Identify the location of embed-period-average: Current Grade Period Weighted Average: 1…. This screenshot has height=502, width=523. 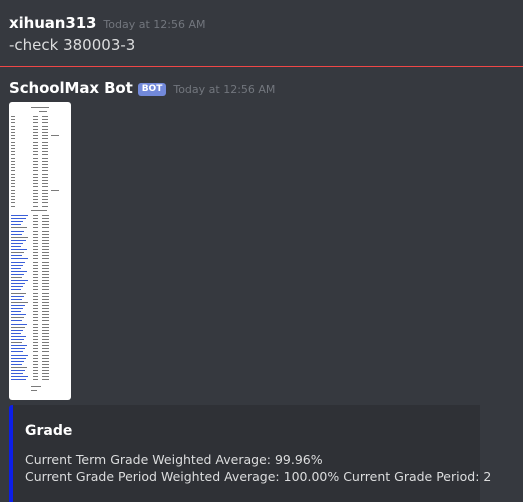
(258, 476).